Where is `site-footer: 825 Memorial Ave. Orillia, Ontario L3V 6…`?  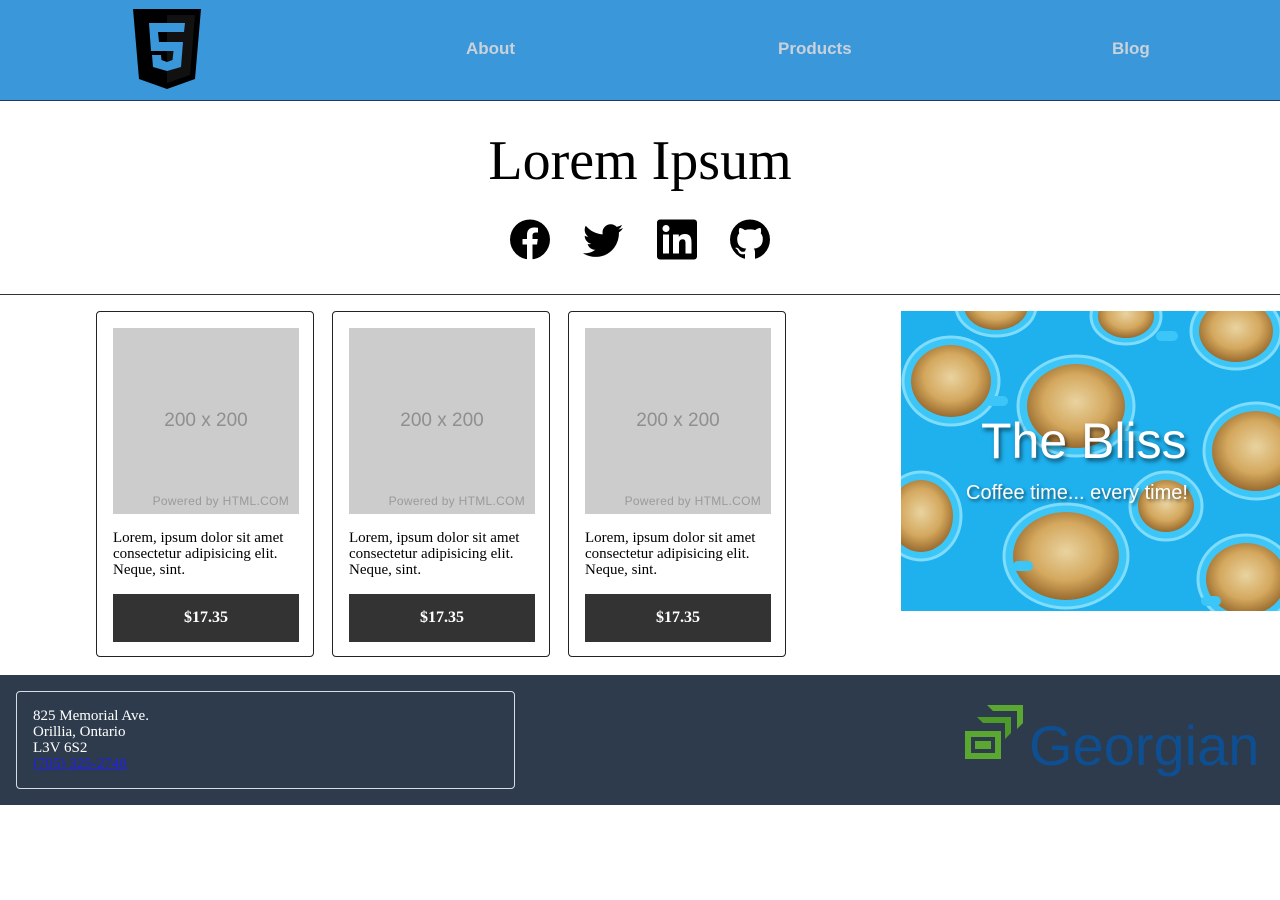
site-footer: 825 Memorial Ave. Orillia, Ontario L3V 6… is located at coordinates (640, 740).